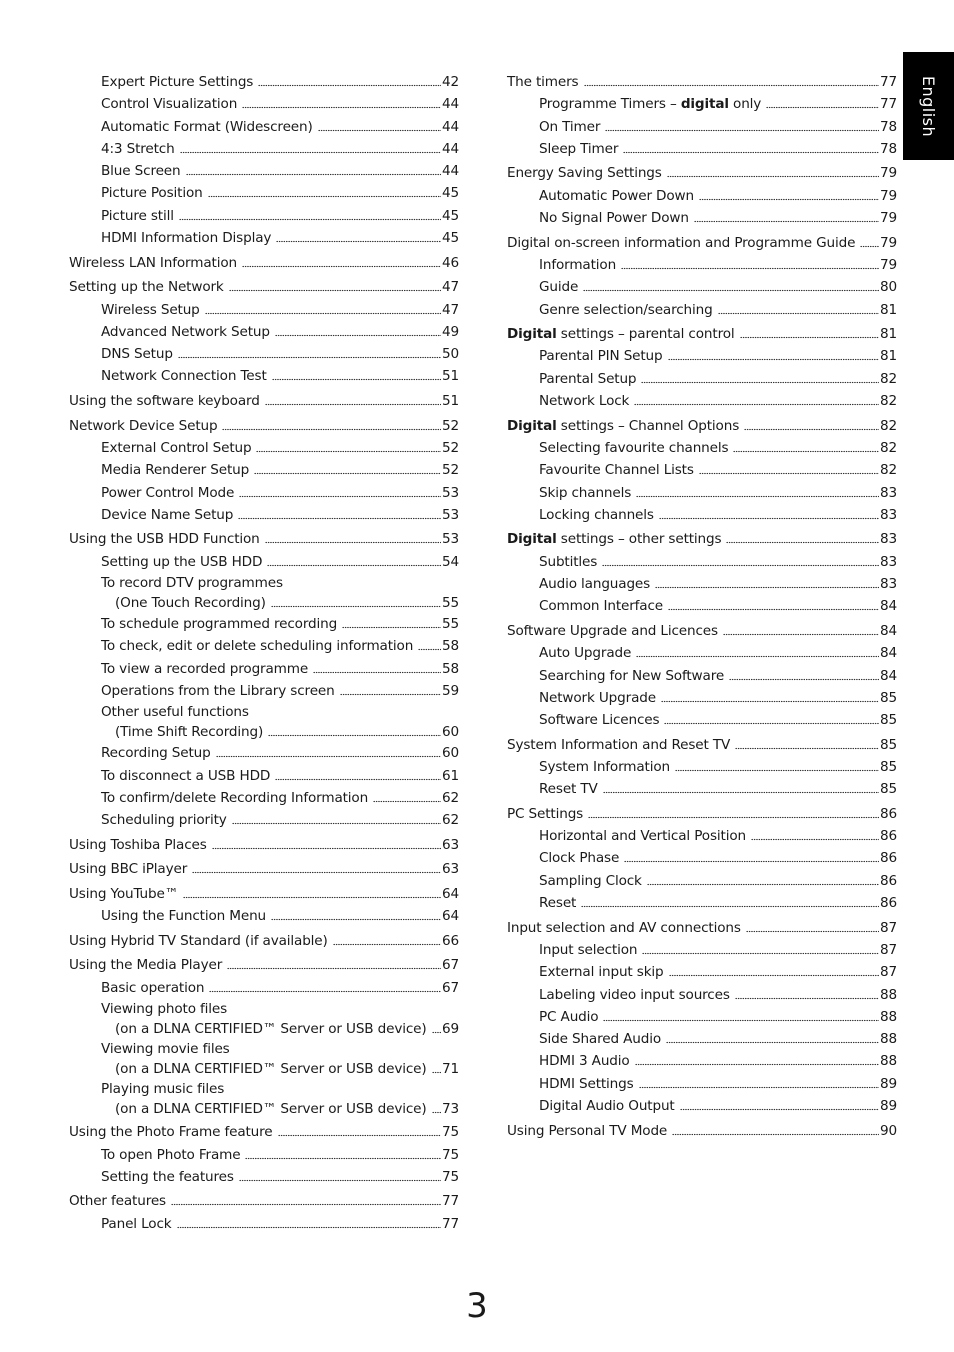 The height and width of the screenshot is (1352, 954). Describe the element at coordinates (264, 1089) in the screenshot. I see `toc-subentry: Playing music files` at that location.